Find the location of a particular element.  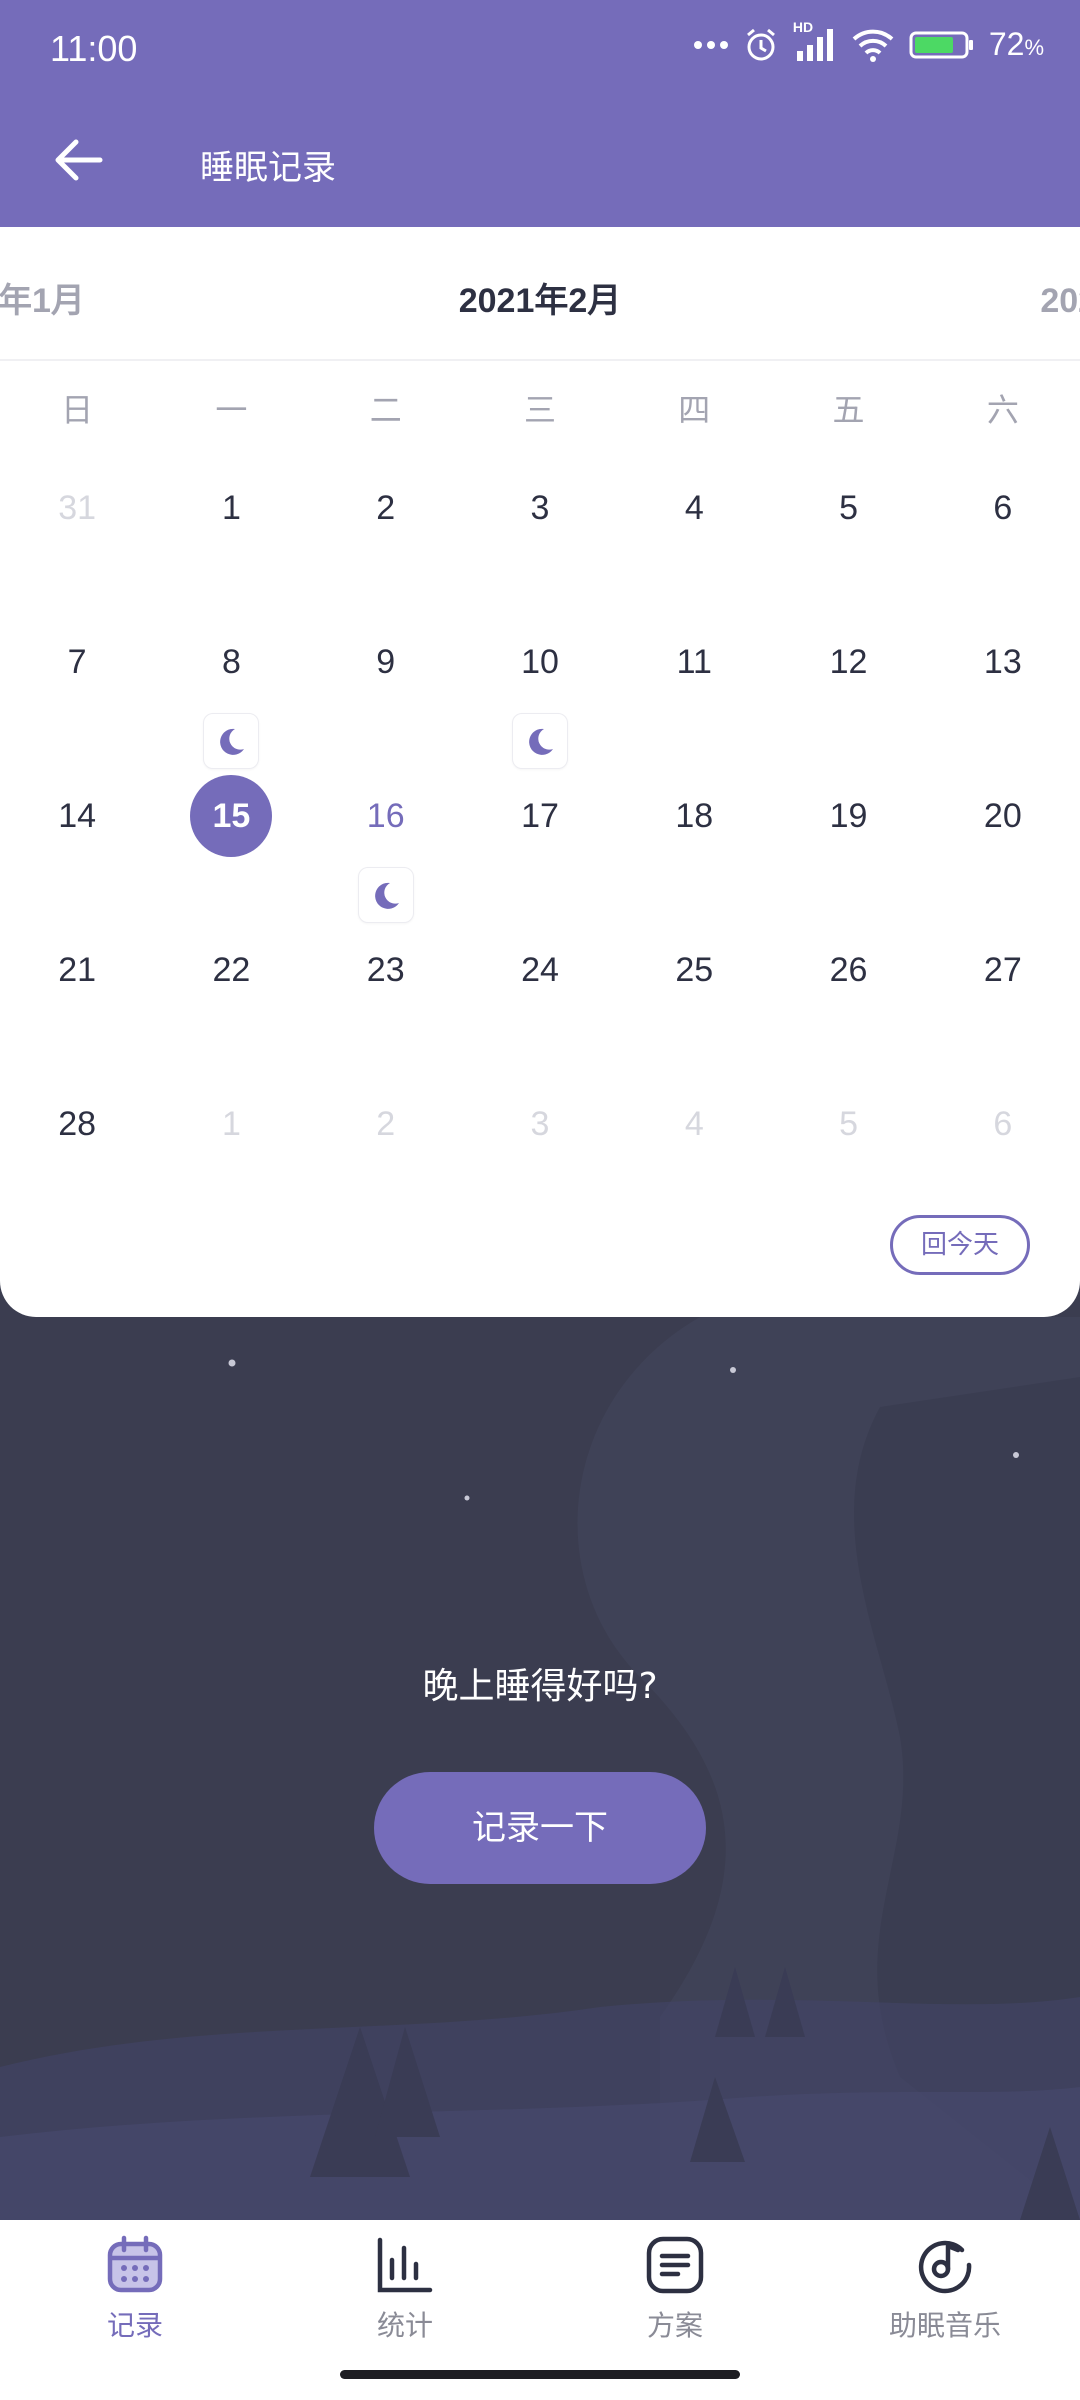

day-number: 19 is located at coordinates (848, 816).